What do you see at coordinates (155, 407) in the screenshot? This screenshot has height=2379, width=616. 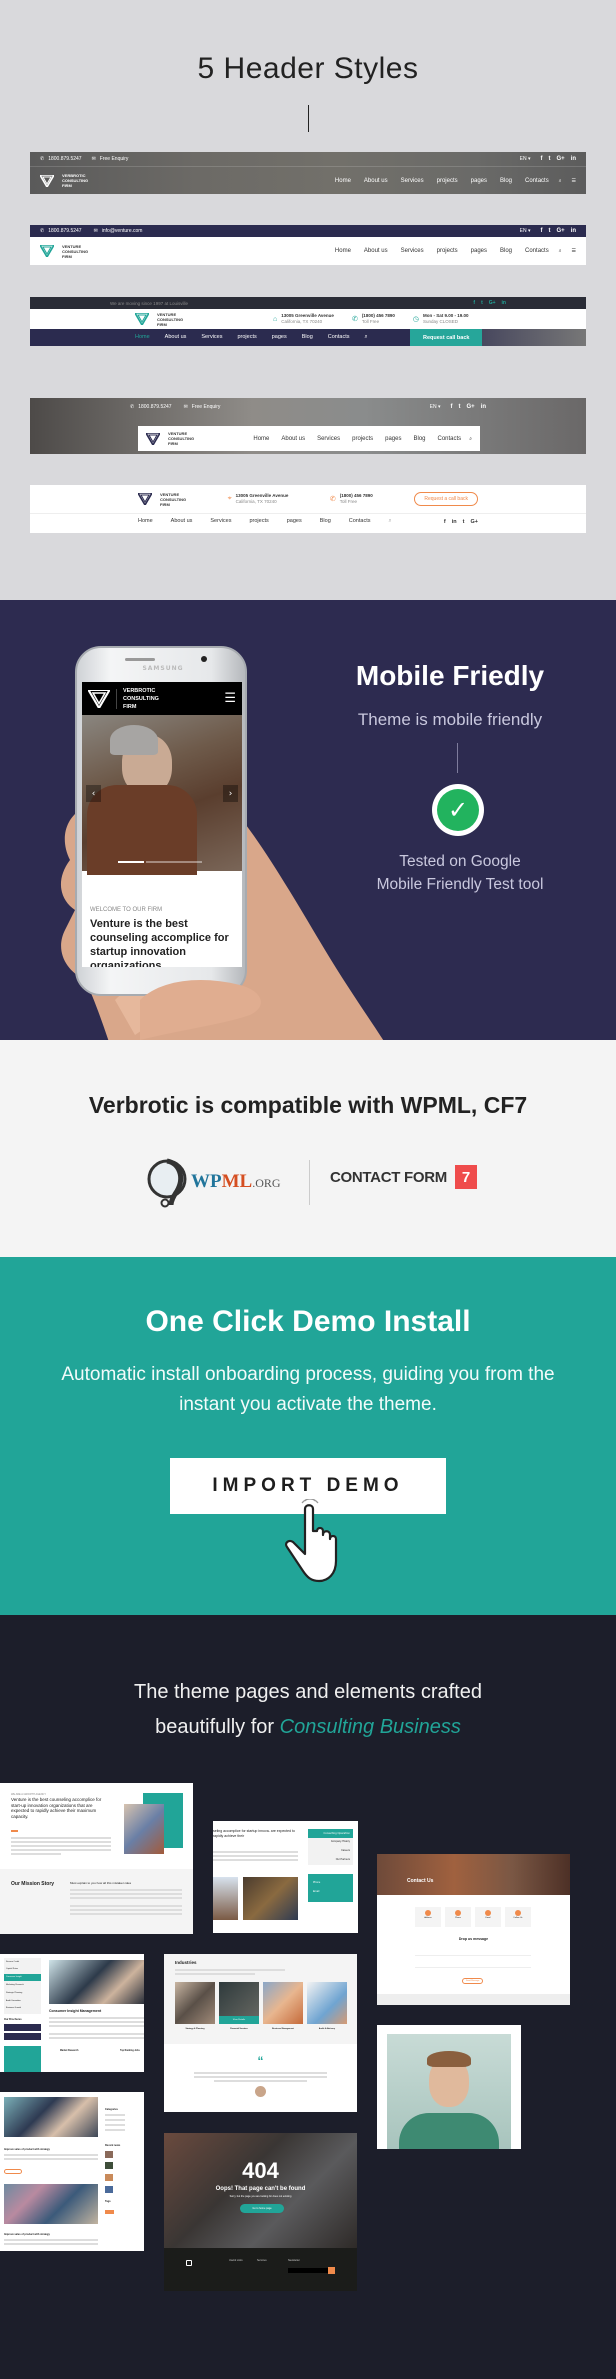 I see `phone-number: 1800.879.5247` at bounding box center [155, 407].